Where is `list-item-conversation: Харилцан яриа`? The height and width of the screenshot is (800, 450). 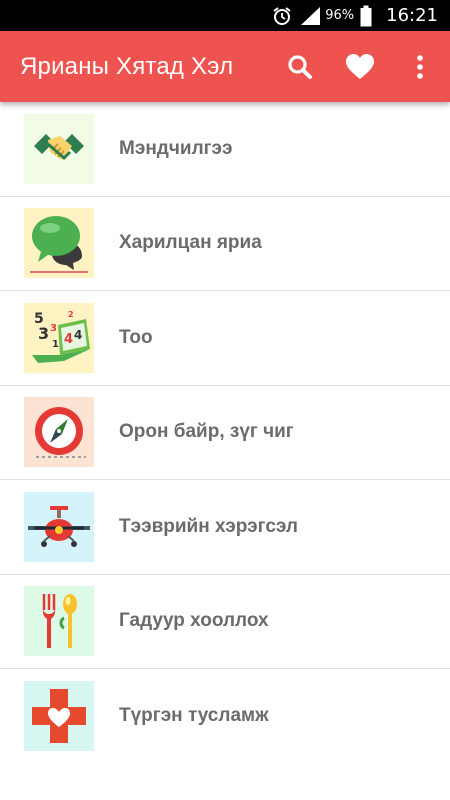 list-item-conversation: Харилцан яриа is located at coordinates (225, 244).